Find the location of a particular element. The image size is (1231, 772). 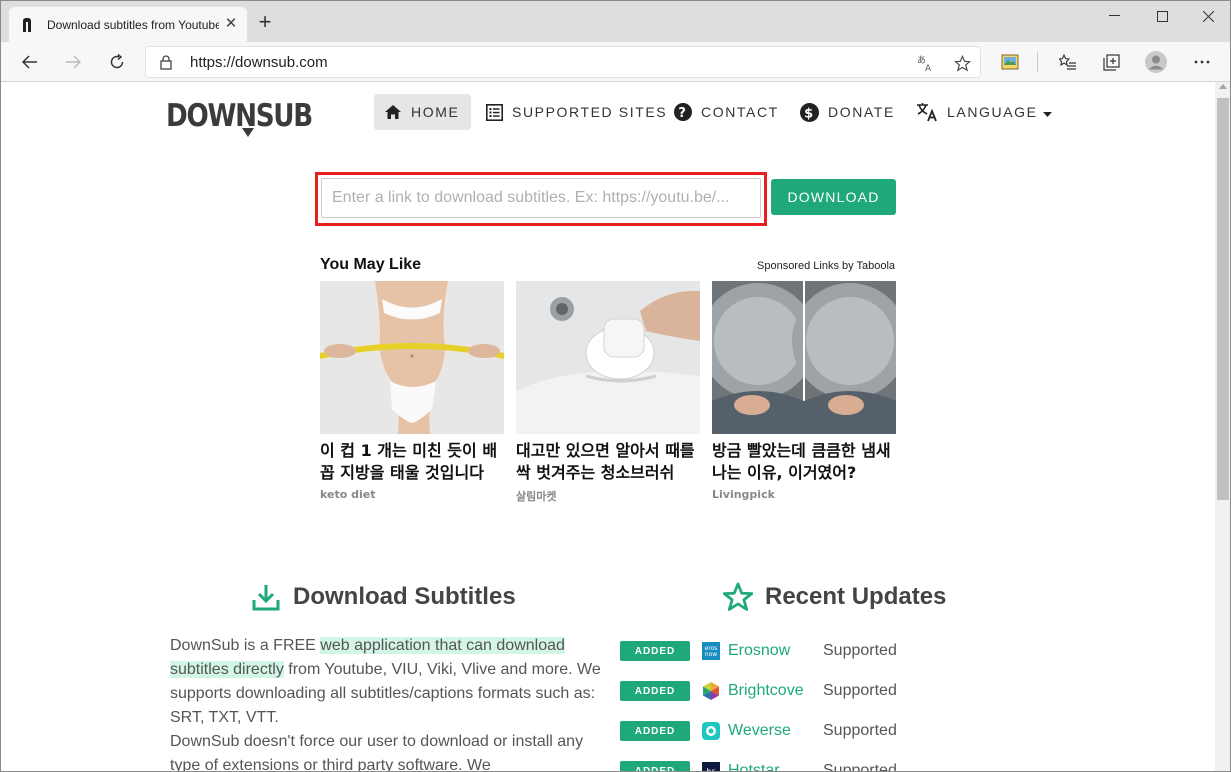

url-text: https://downsub.com is located at coordinates (259, 62).